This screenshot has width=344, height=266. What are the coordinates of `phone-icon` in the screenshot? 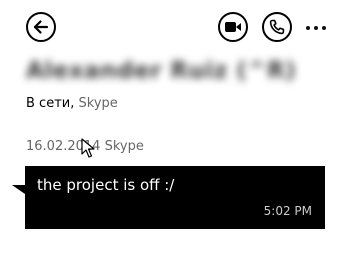 It's located at (277, 27).